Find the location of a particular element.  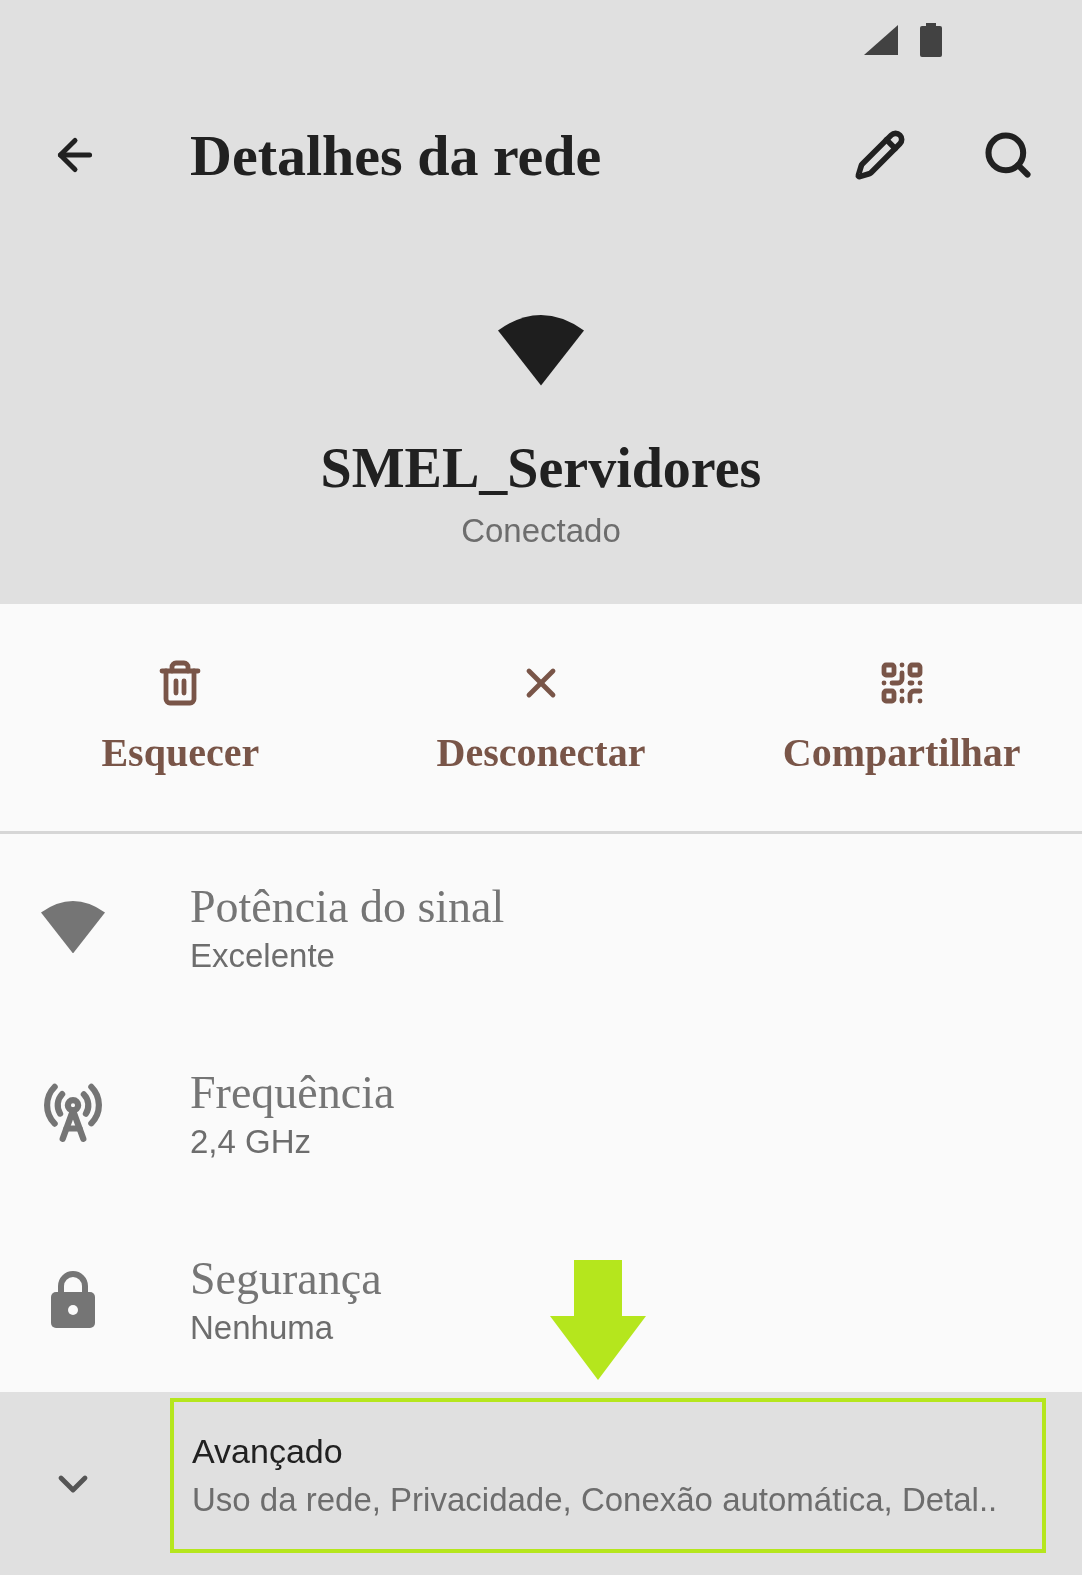

lock-icon is located at coordinates (72, 1299).